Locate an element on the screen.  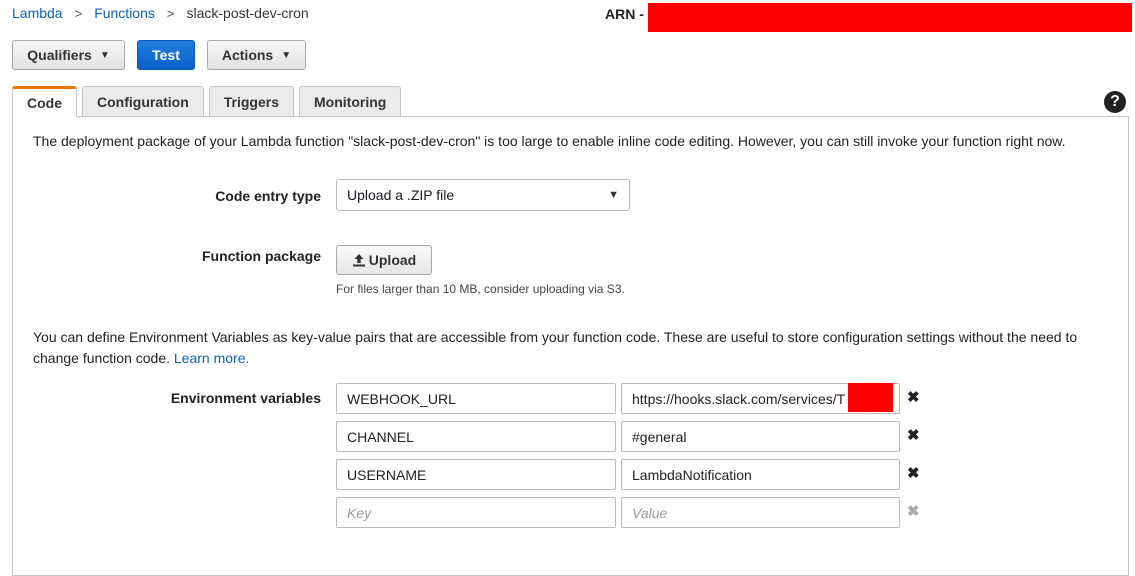
env-key-input: WEBHOOK_URL is located at coordinates (476, 398).